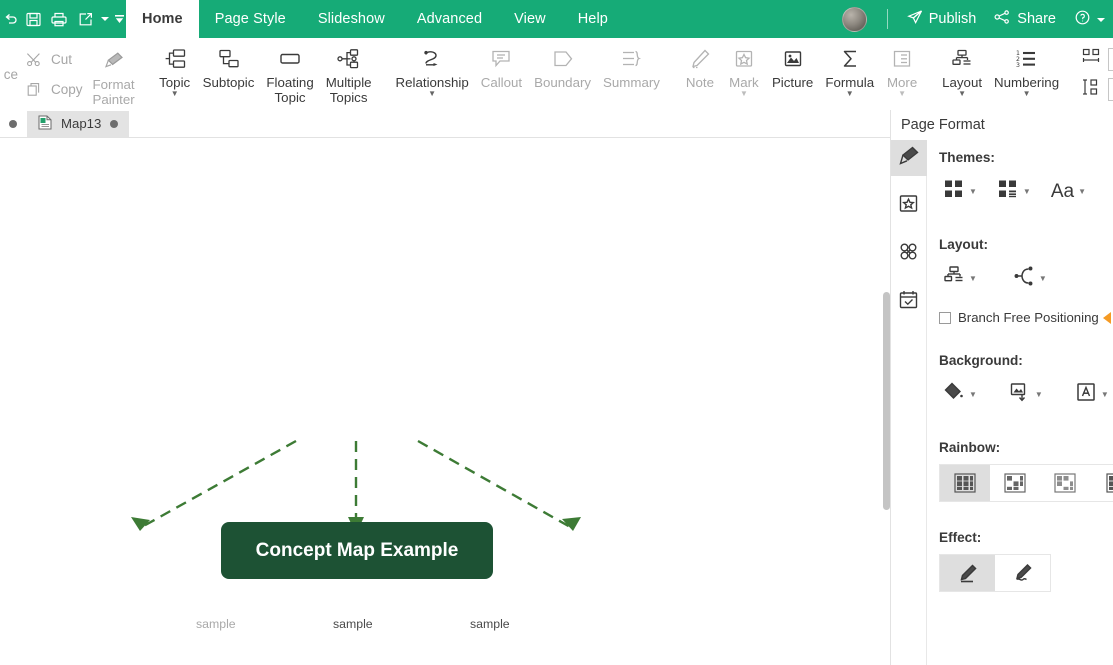 The image size is (1113, 665). What do you see at coordinates (105, 19) in the screenshot?
I see `quick-access-caret-icon` at bounding box center [105, 19].